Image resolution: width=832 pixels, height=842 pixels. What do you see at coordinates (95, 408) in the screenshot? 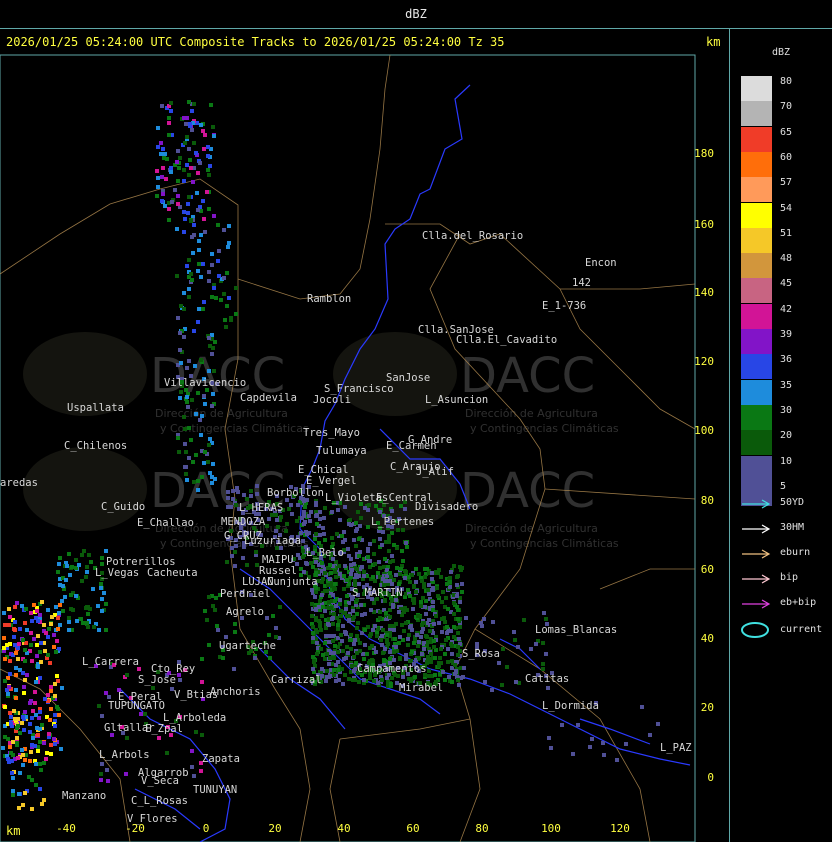
I see `place-label: Uspallata` at bounding box center [95, 408].